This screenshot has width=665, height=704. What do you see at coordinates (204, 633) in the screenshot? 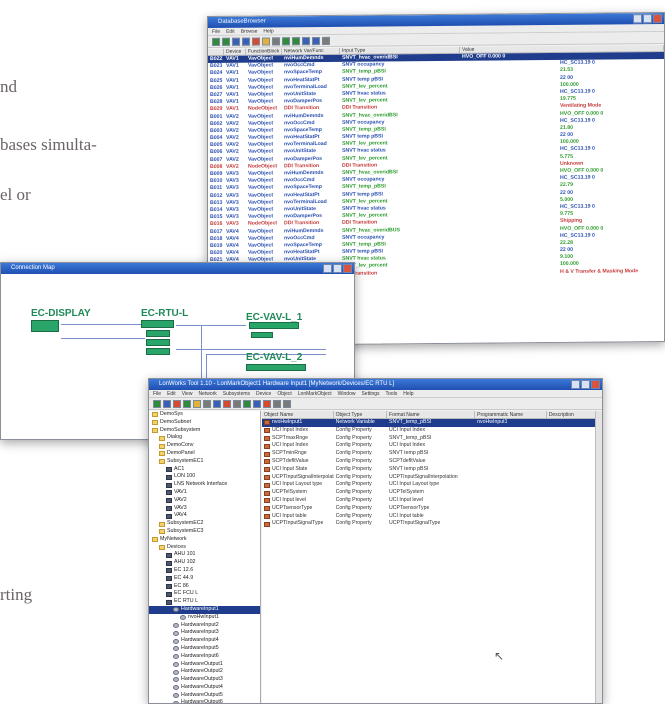
I see `tree-item: HardwareInput3` at bounding box center [204, 633].